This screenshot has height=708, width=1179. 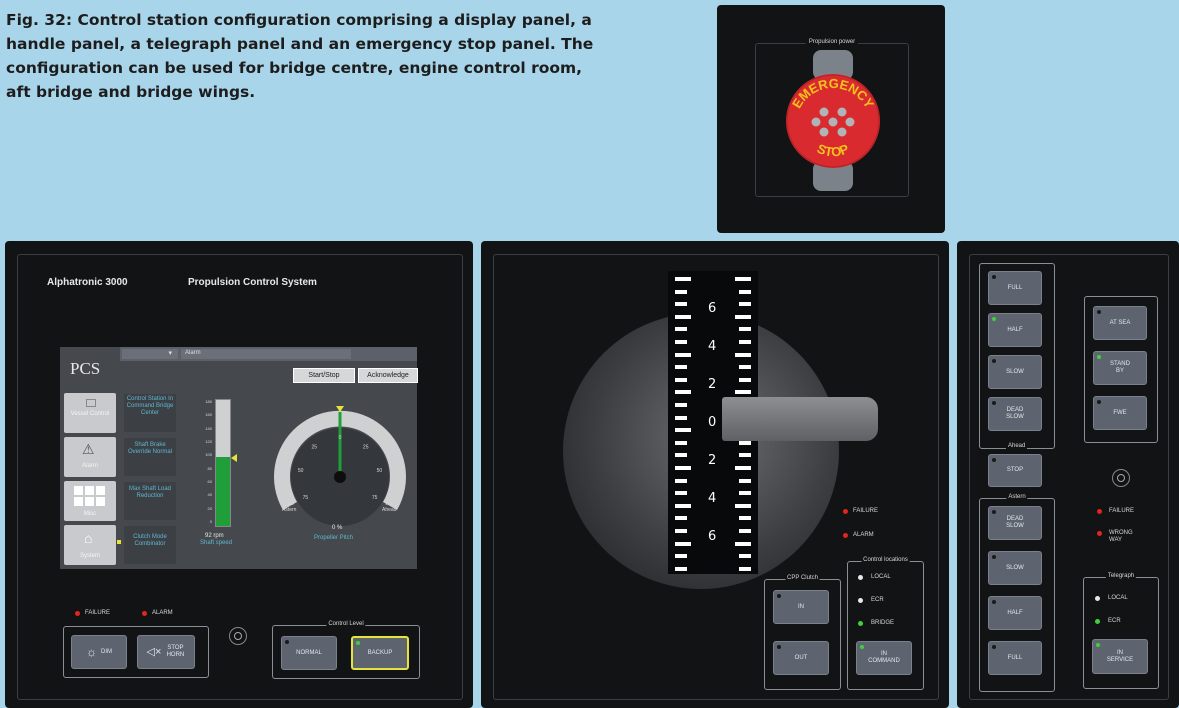 I want to click on stop-horn-button: ◁× STOP HORN, so click(x=166, y=652).